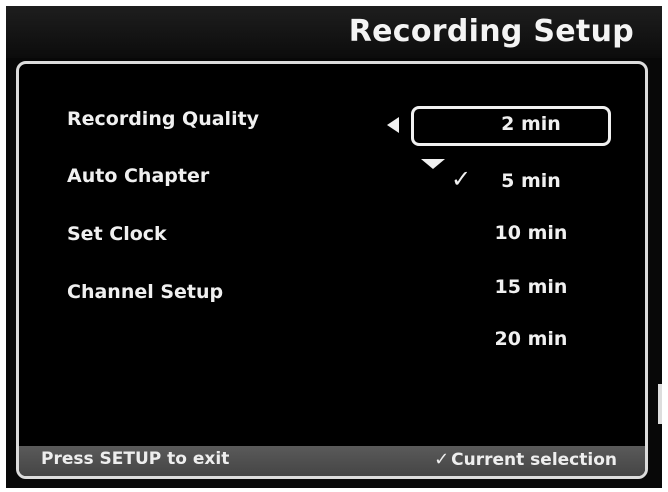 The image size is (668, 492). Describe the element at coordinates (491, 31) in the screenshot. I see `page-title: Recording Setup` at that location.